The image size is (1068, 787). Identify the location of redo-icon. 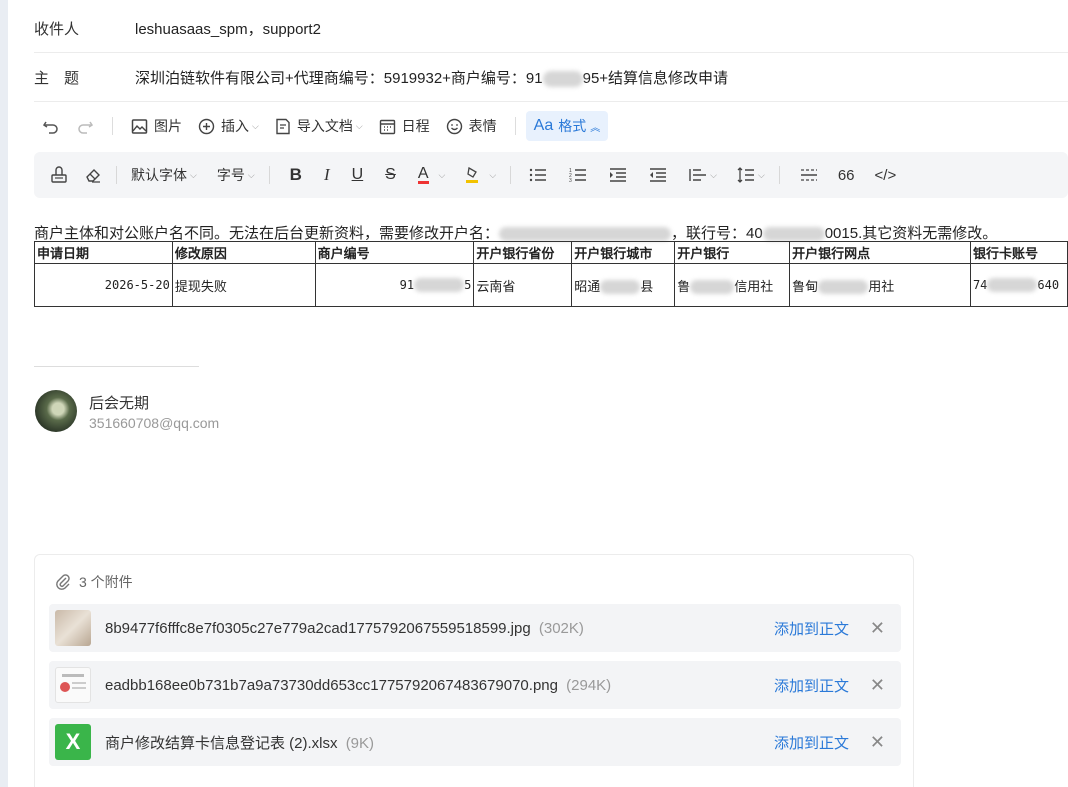
(86, 127).